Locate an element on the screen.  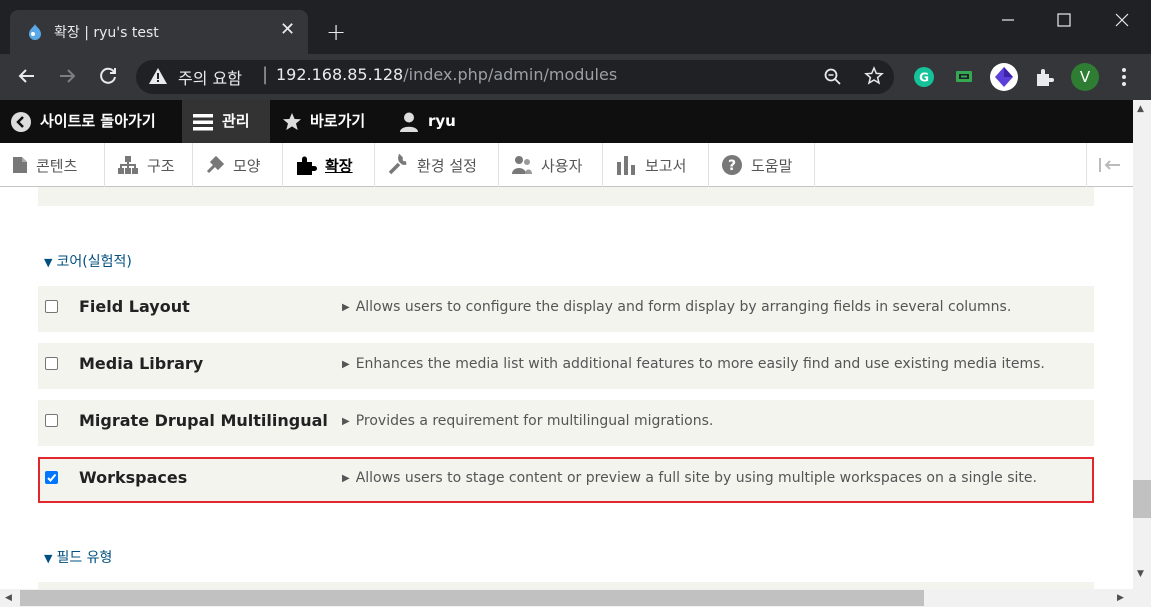
bookmark-star-icon is located at coordinates (874, 76).